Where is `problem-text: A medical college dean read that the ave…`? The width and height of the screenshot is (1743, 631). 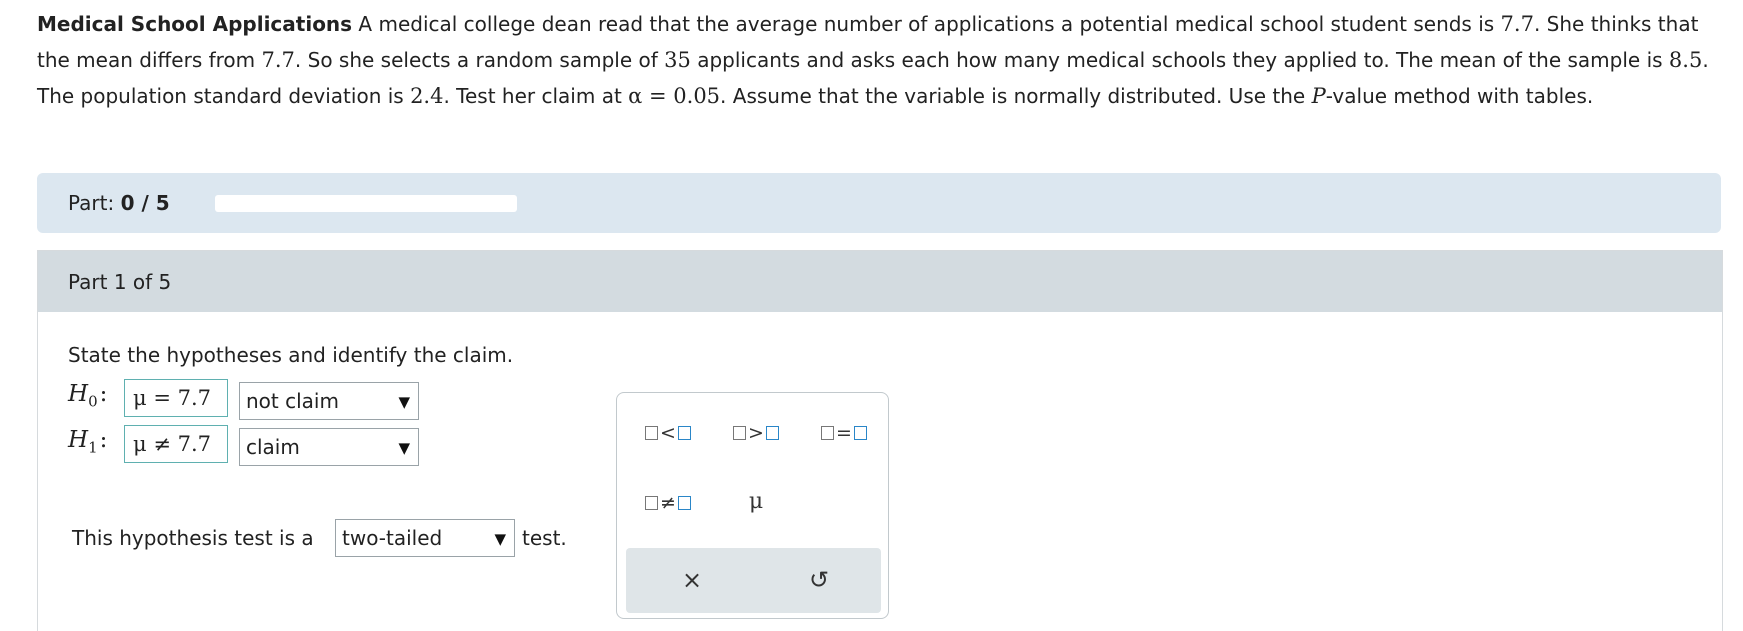
problem-text: A medical college dean read that the ave… is located at coordinates (926, 24).